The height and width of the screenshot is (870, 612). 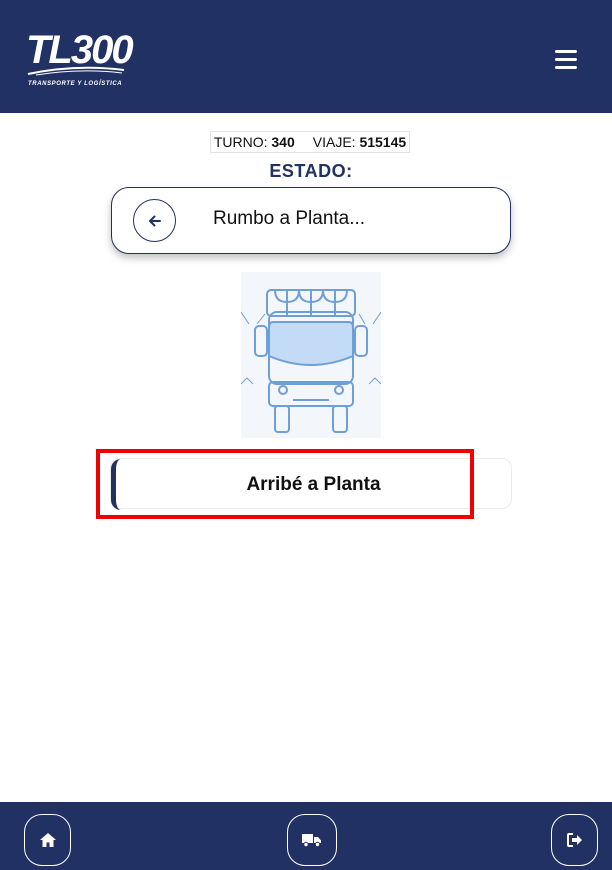 I want to click on viaje-value: 515145, so click(x=383, y=142).